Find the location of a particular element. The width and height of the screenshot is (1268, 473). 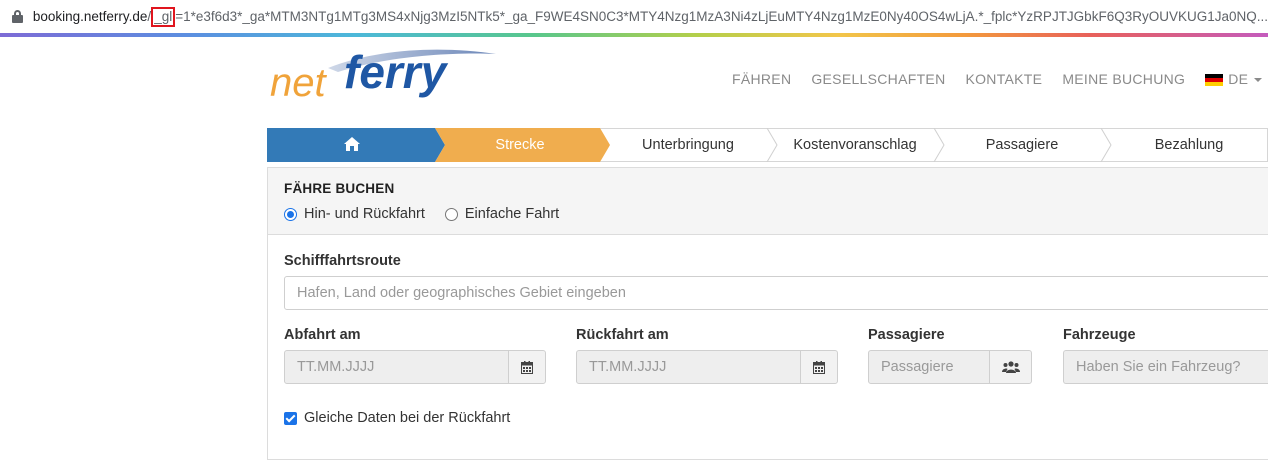

route-label: Schifffahrtsroute is located at coordinates (342, 261).